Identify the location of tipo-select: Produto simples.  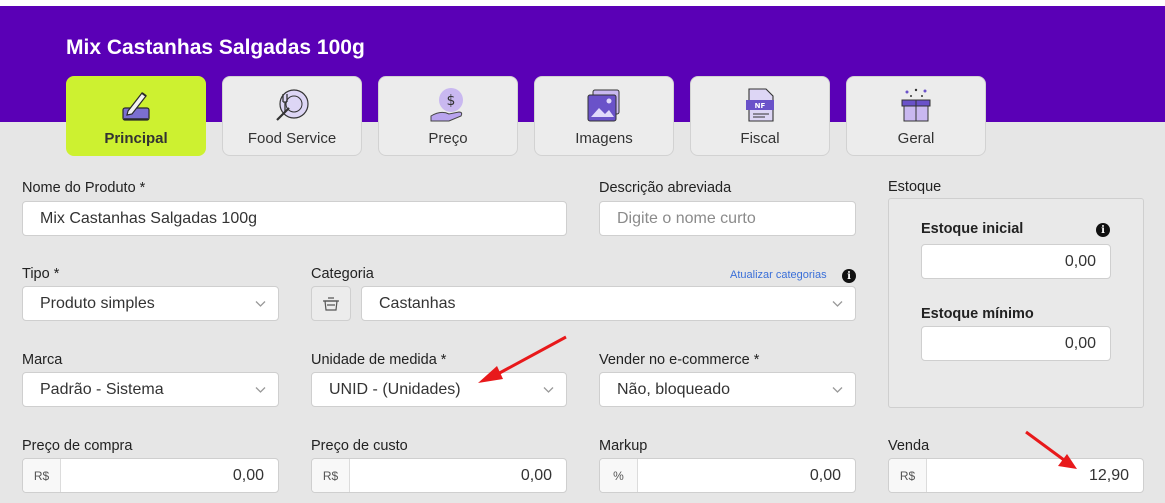
(150, 303).